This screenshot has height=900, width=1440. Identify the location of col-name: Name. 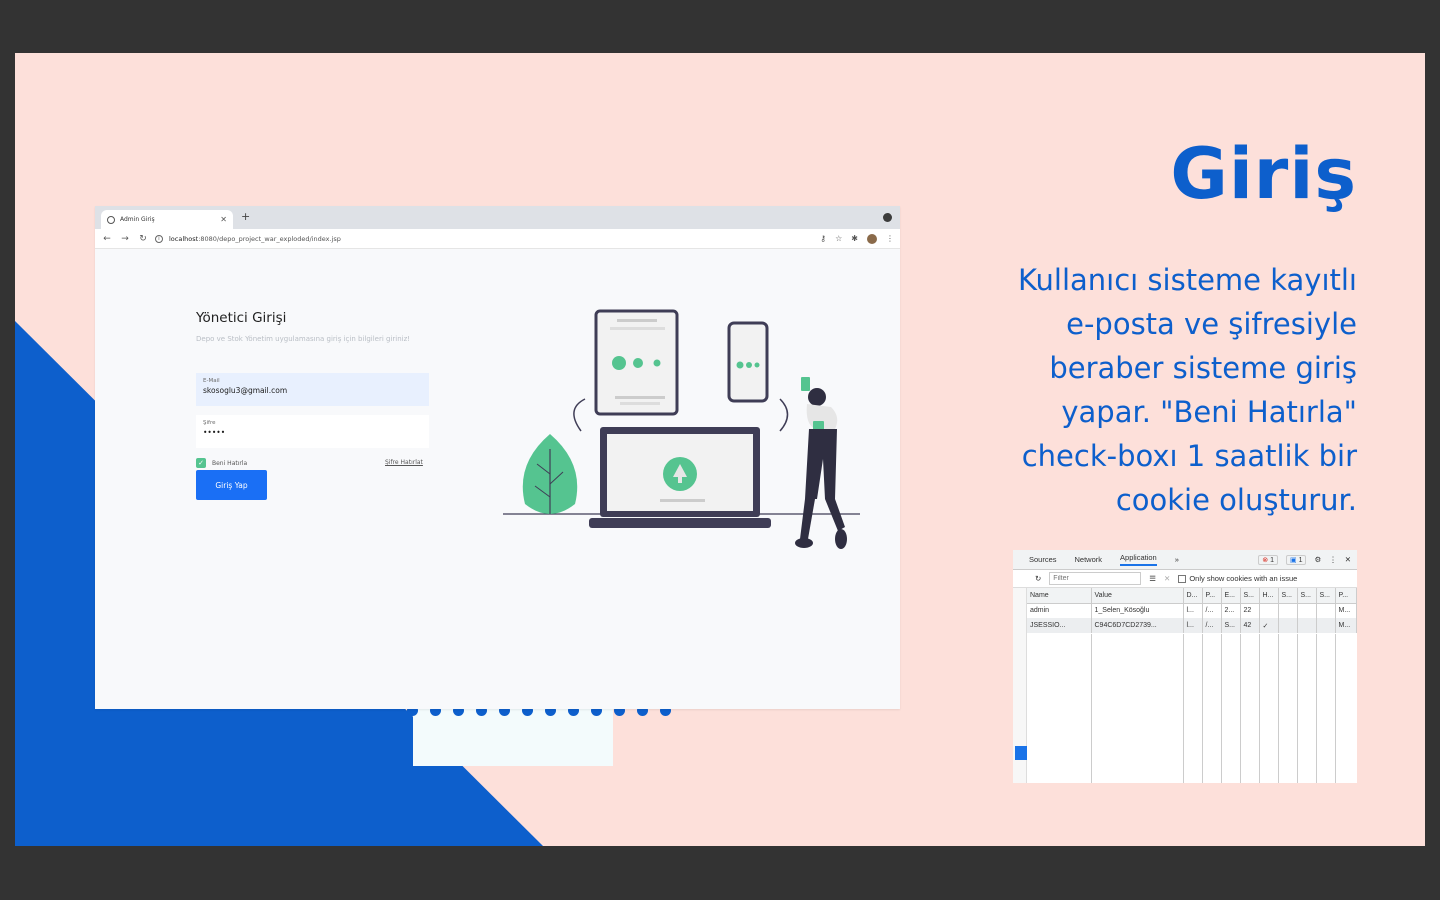
(1059, 596).